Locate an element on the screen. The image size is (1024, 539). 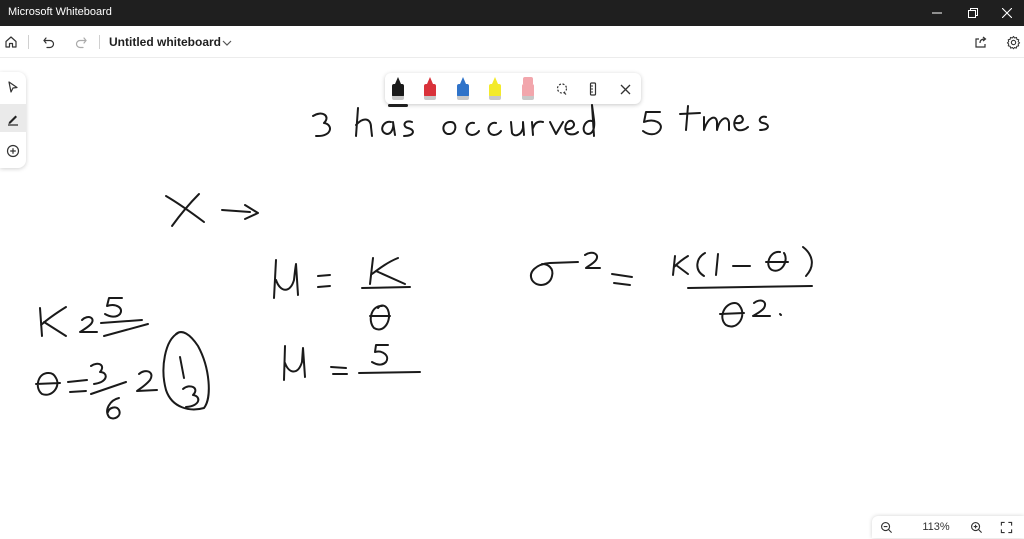
lasso-button is located at coordinates (562, 89).